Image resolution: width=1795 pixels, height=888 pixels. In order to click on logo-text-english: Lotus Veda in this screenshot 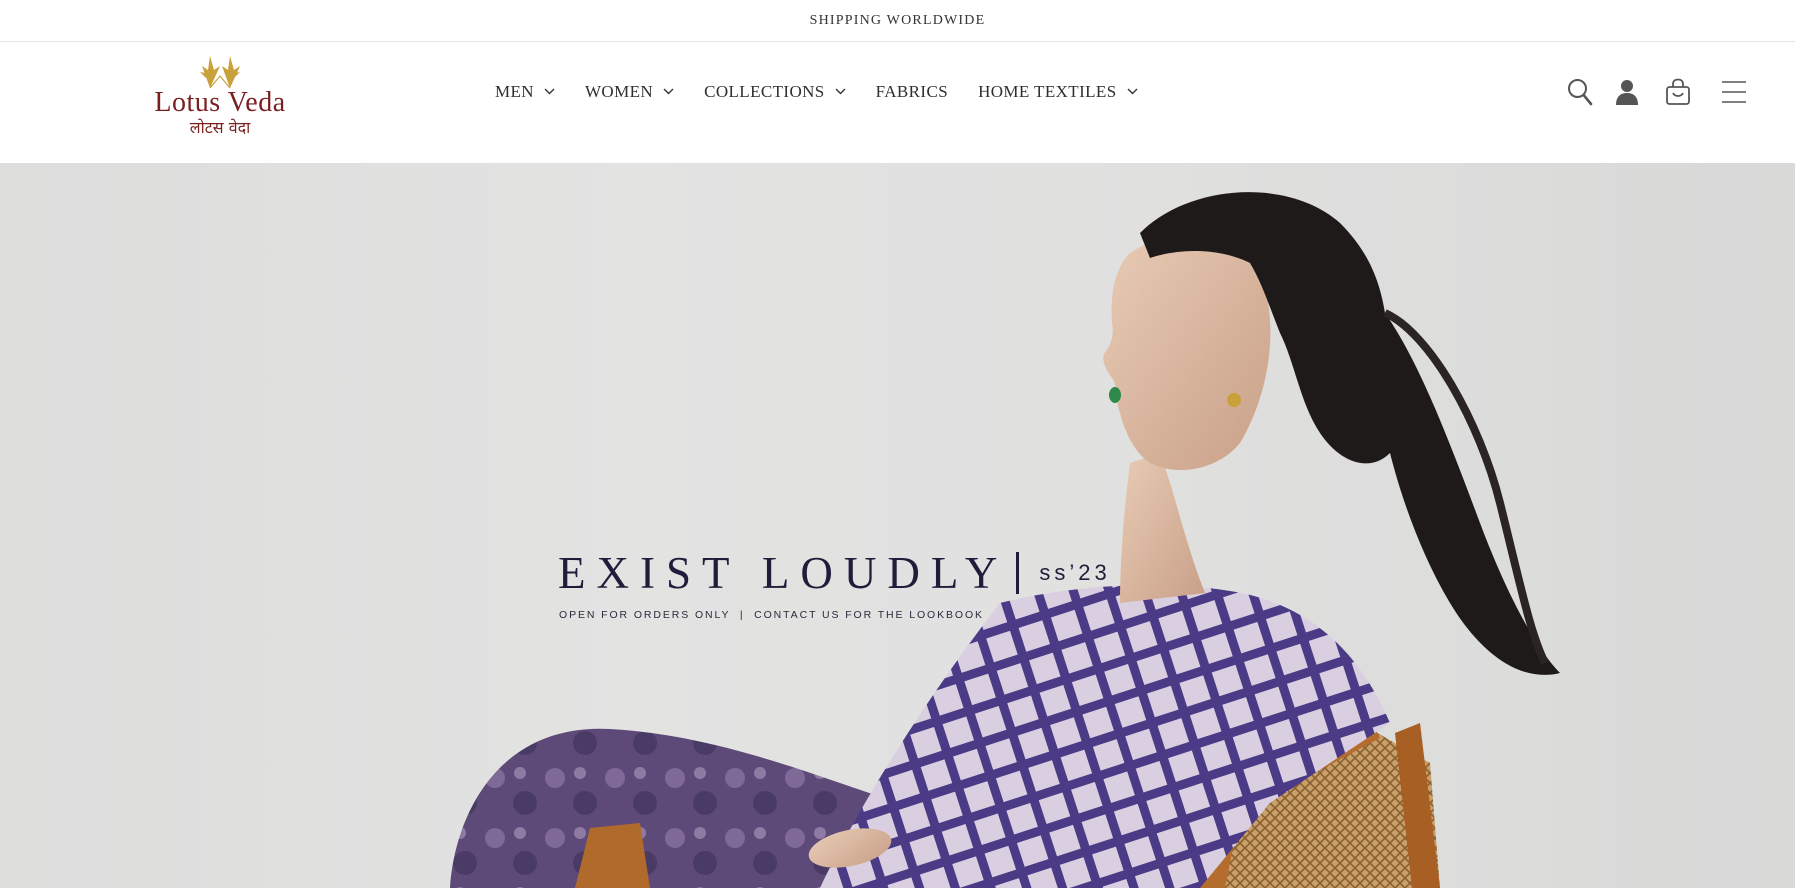, I will do `click(220, 102)`.